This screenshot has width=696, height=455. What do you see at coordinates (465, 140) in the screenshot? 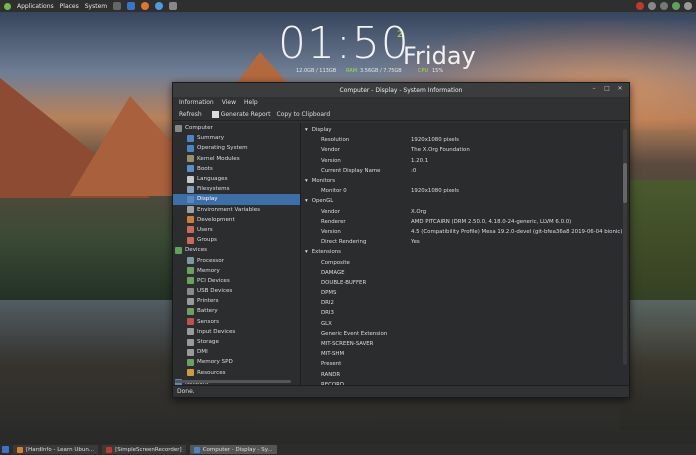
I see `details-row: Resolution 1920x1080 pixels` at bounding box center [465, 140].